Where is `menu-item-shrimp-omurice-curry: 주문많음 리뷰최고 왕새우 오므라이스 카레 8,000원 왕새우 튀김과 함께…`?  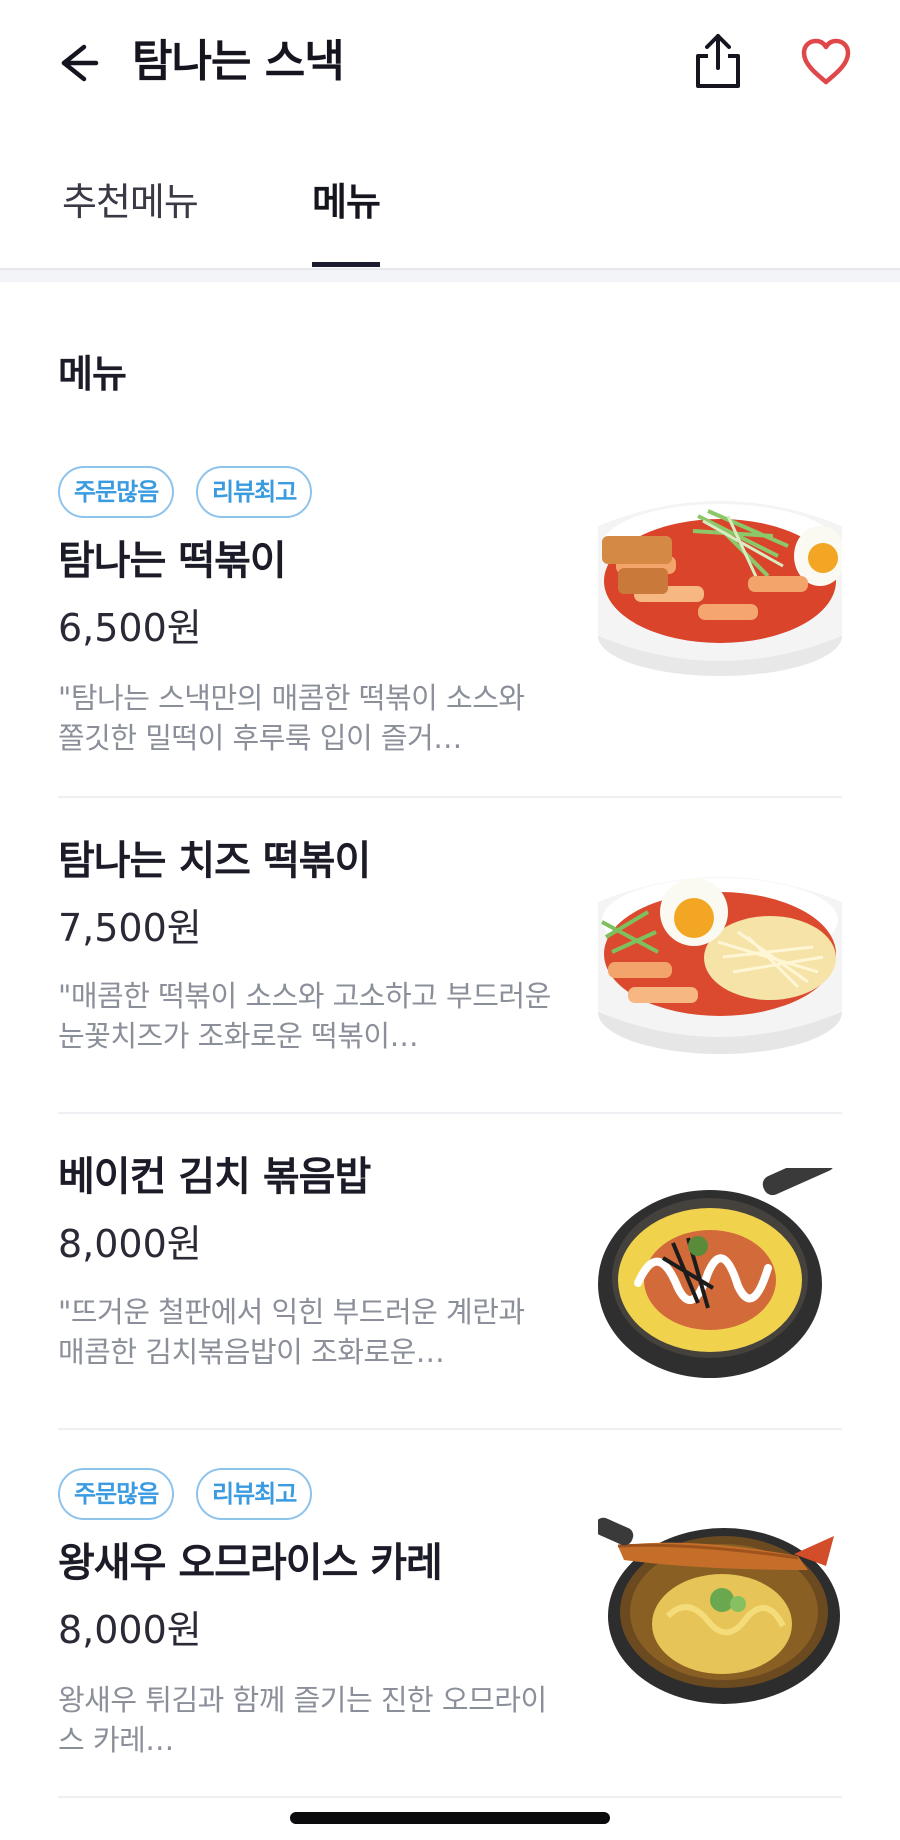 menu-item-shrimp-omurice-curry: 주문많음 리뷰최고 왕새우 오므라이스 카레 8,000원 왕새우 튀김과 함께… is located at coordinates (450, 1618).